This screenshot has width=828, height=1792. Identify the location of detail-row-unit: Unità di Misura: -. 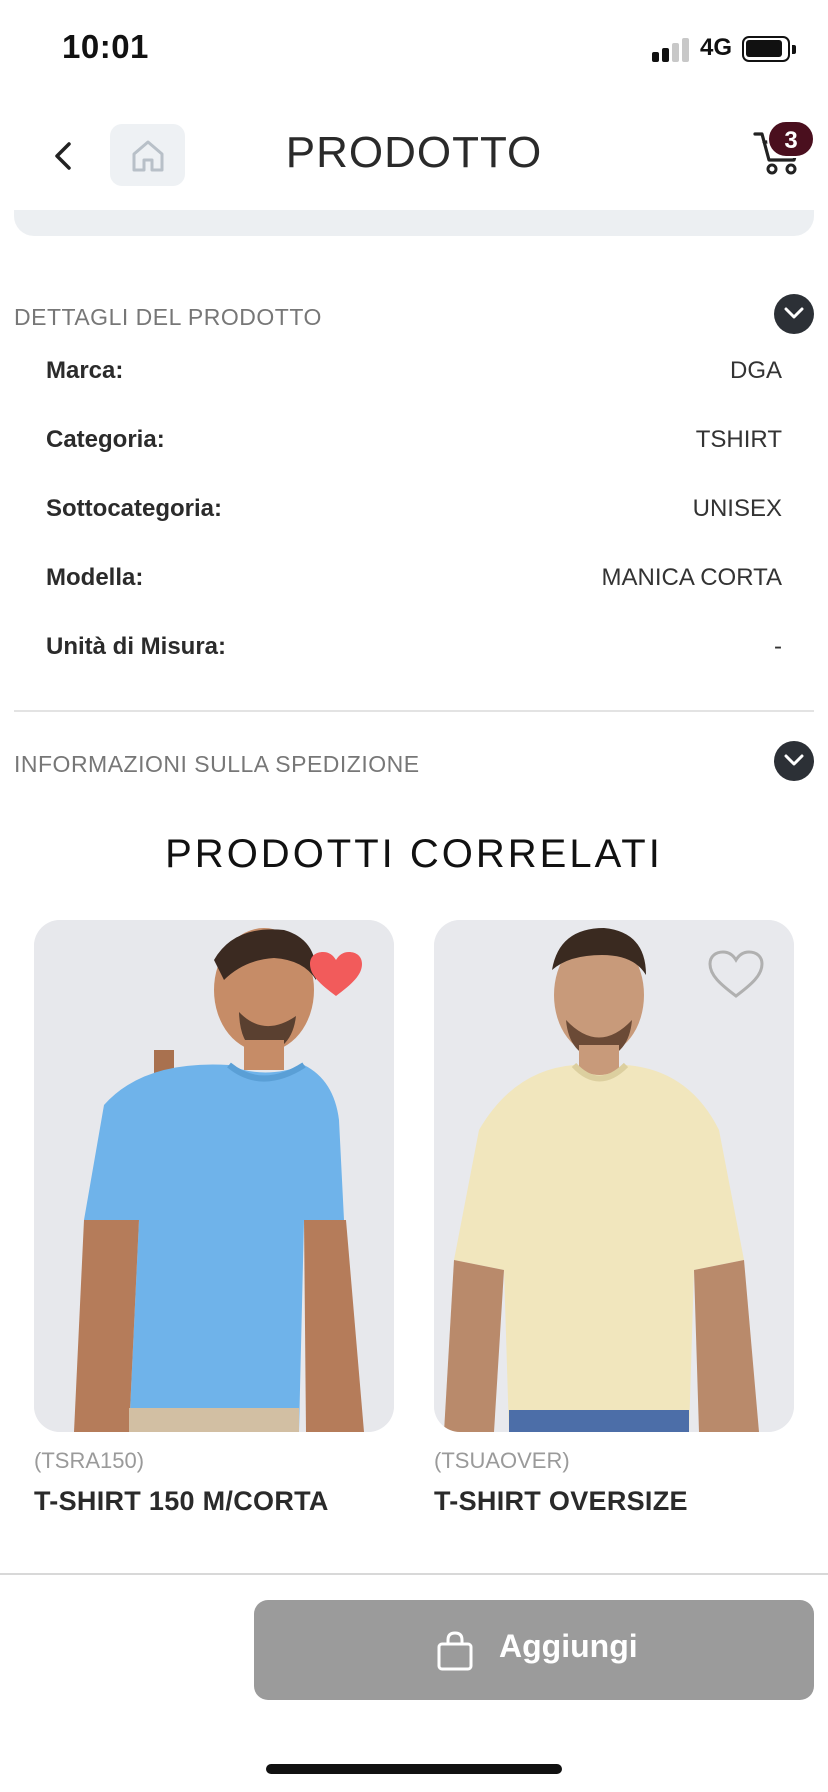
(414, 653).